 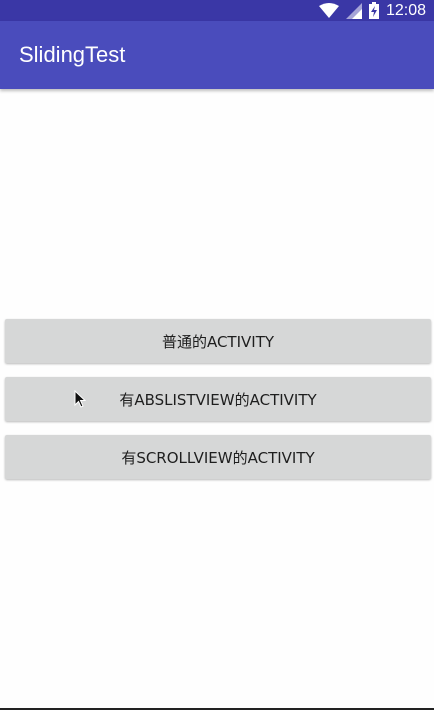 I want to click on scrollview-activity-button-label: 有SCROLLVIEW的ACTIVITY, so click(x=218, y=457).